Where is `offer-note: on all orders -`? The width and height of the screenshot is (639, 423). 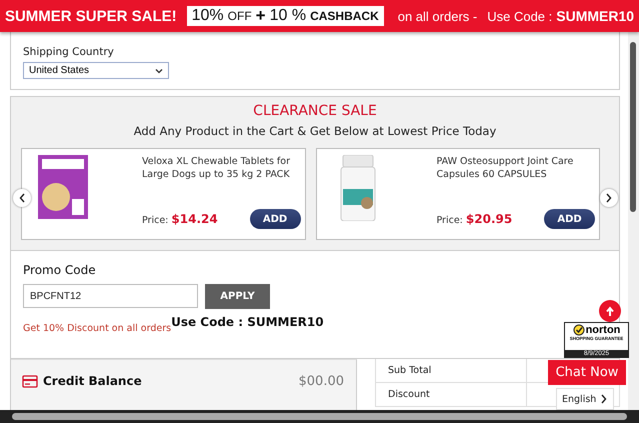 offer-note: on all orders - is located at coordinates (438, 16).